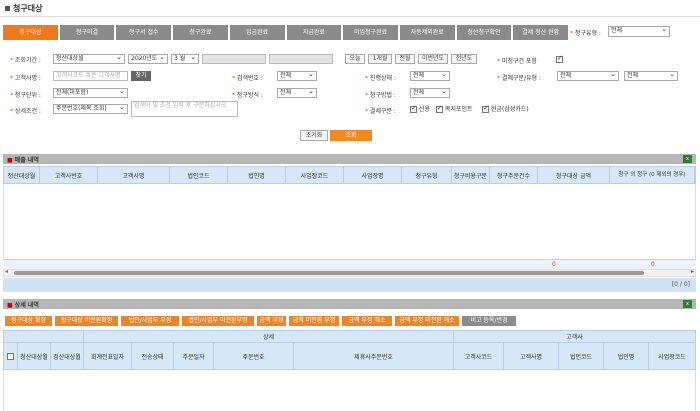 This screenshot has width=700, height=411. What do you see at coordinates (351, 135) in the screenshot?
I see `search-button: 조회` at bounding box center [351, 135].